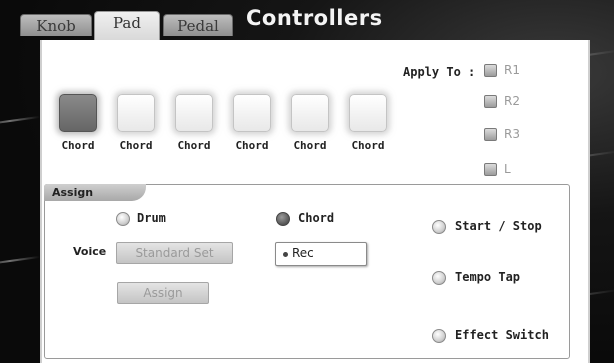 The image size is (614, 363). Describe the element at coordinates (512, 101) in the screenshot. I see `apply-item-label: R2` at that location.